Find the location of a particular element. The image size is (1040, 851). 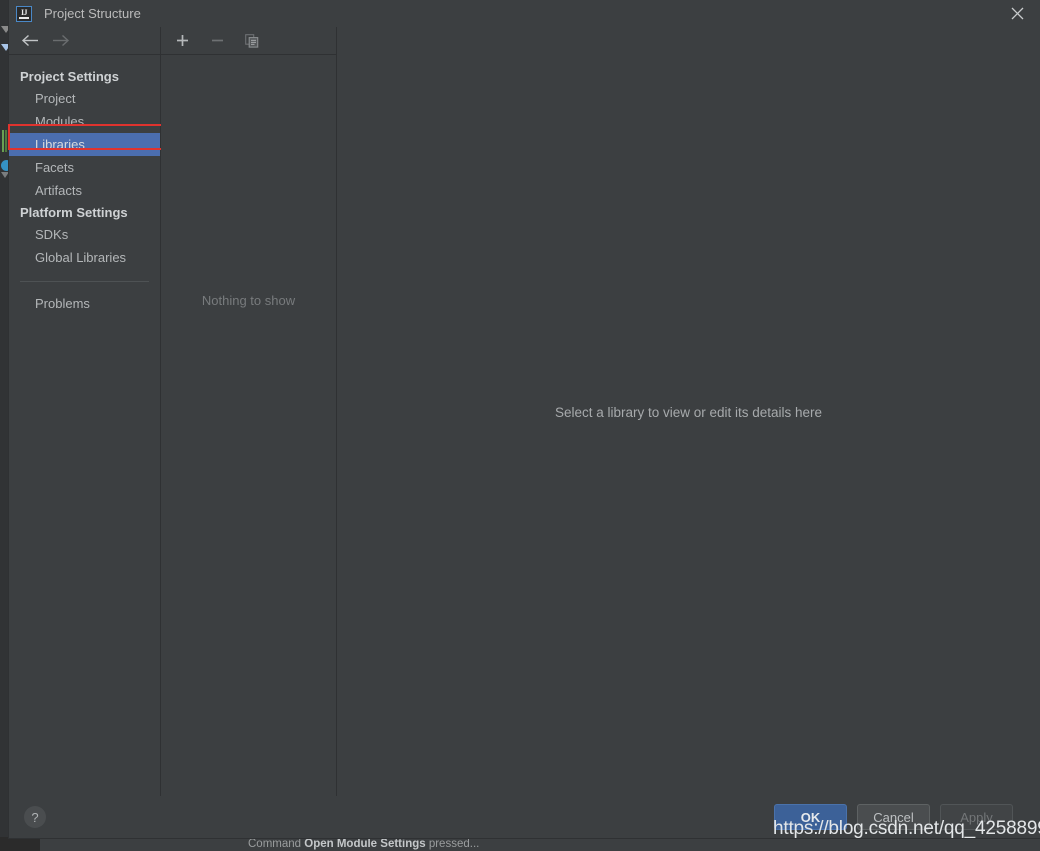

gutter-change-marker is located at coordinates (3, 141).